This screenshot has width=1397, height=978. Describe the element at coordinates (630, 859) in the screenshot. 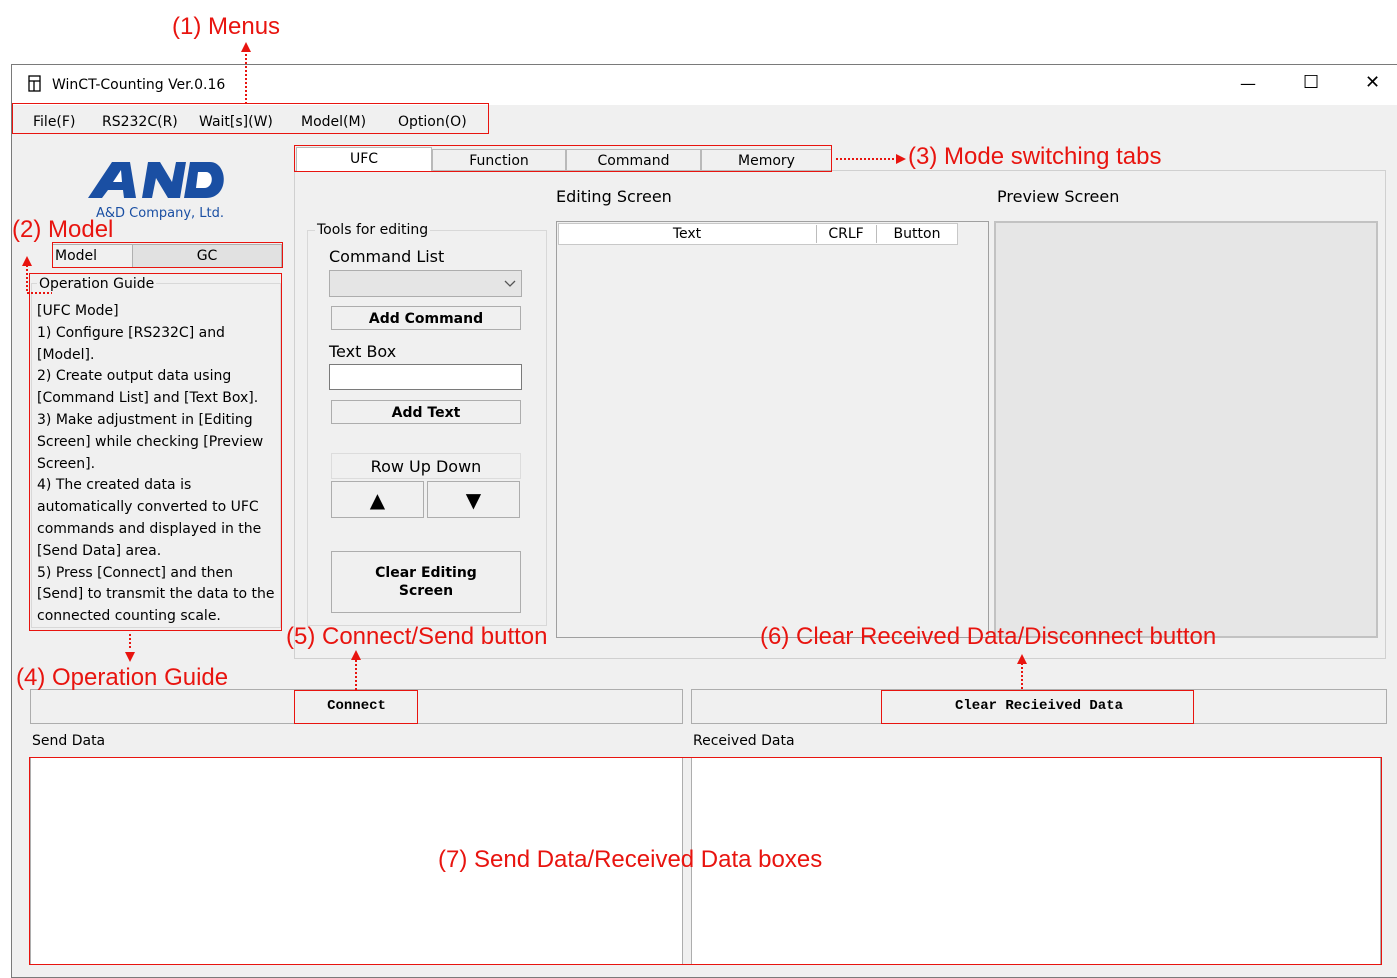

I see `annotation-boxes: (7) Send Data/Received Data boxes` at that location.